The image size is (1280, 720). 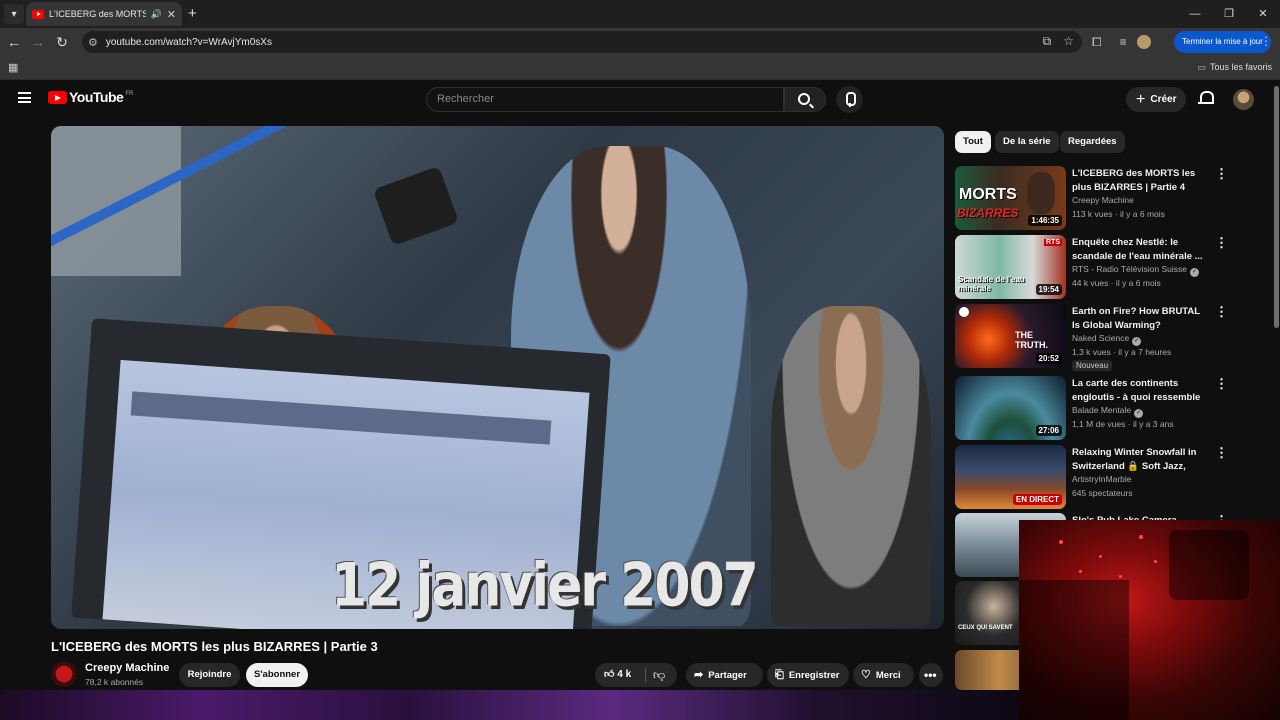 I want to click on recommendation-channel: RTS - Radio Télévision Suisse ✓, so click(x=1135, y=270).